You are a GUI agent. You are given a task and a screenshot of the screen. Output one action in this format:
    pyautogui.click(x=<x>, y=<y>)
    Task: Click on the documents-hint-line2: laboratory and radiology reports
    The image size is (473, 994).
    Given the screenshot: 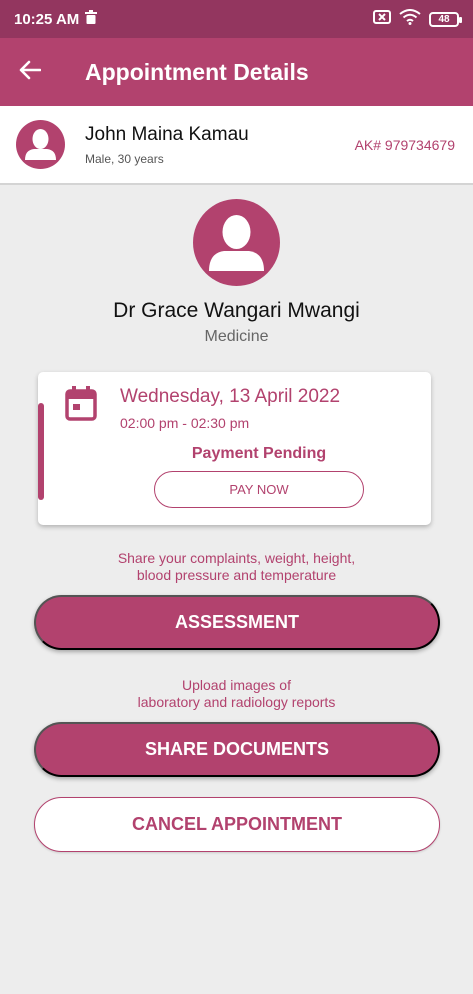 What is the action you would take?
    pyautogui.click(x=236, y=702)
    